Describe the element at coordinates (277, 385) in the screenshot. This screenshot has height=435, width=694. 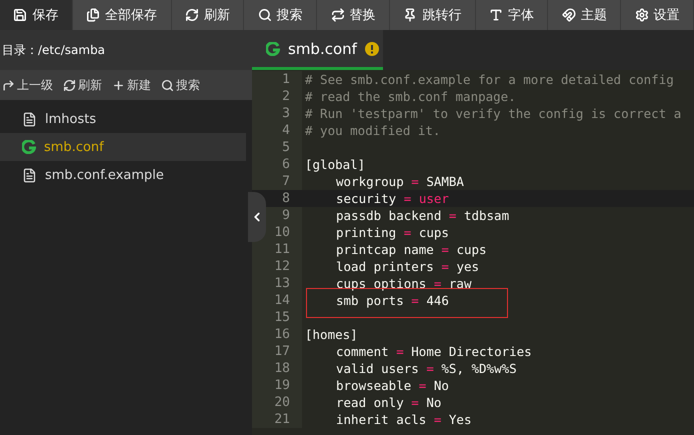
I see `line-number: 19` at that location.